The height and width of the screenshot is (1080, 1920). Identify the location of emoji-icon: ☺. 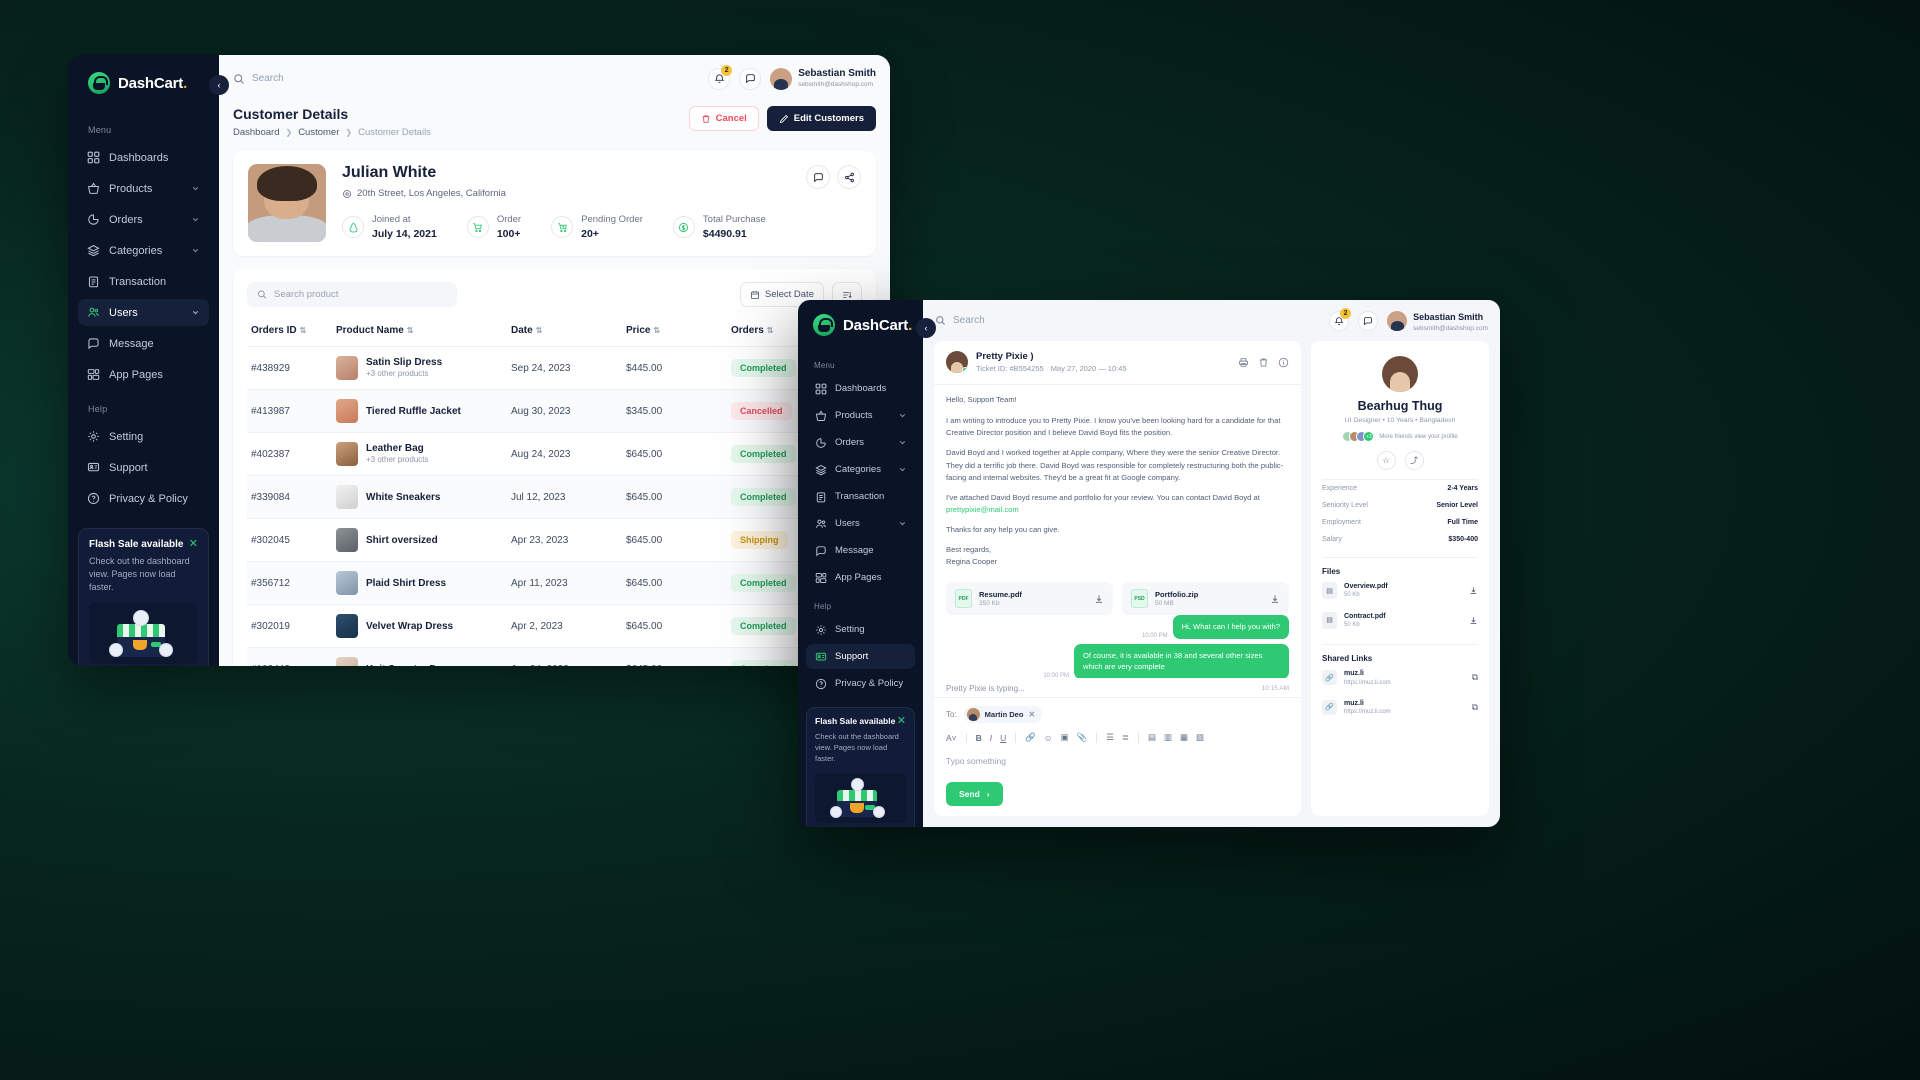
(1048, 738).